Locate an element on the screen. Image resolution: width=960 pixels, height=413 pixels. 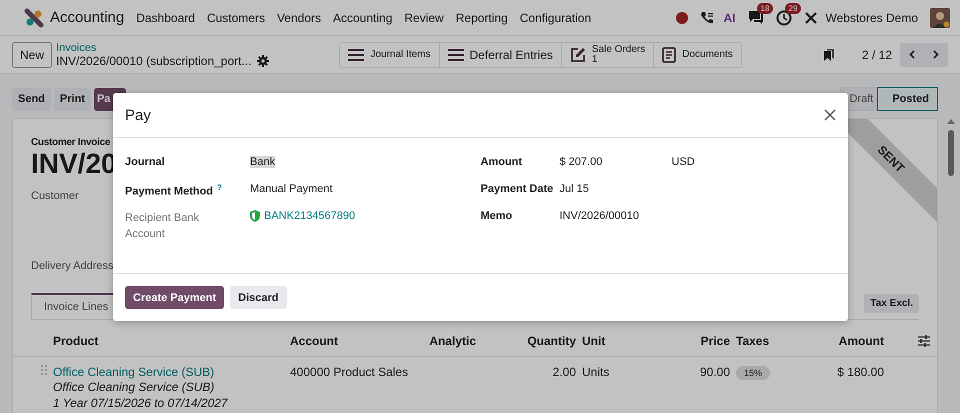
menu-item: Dashboard is located at coordinates (165, 17).